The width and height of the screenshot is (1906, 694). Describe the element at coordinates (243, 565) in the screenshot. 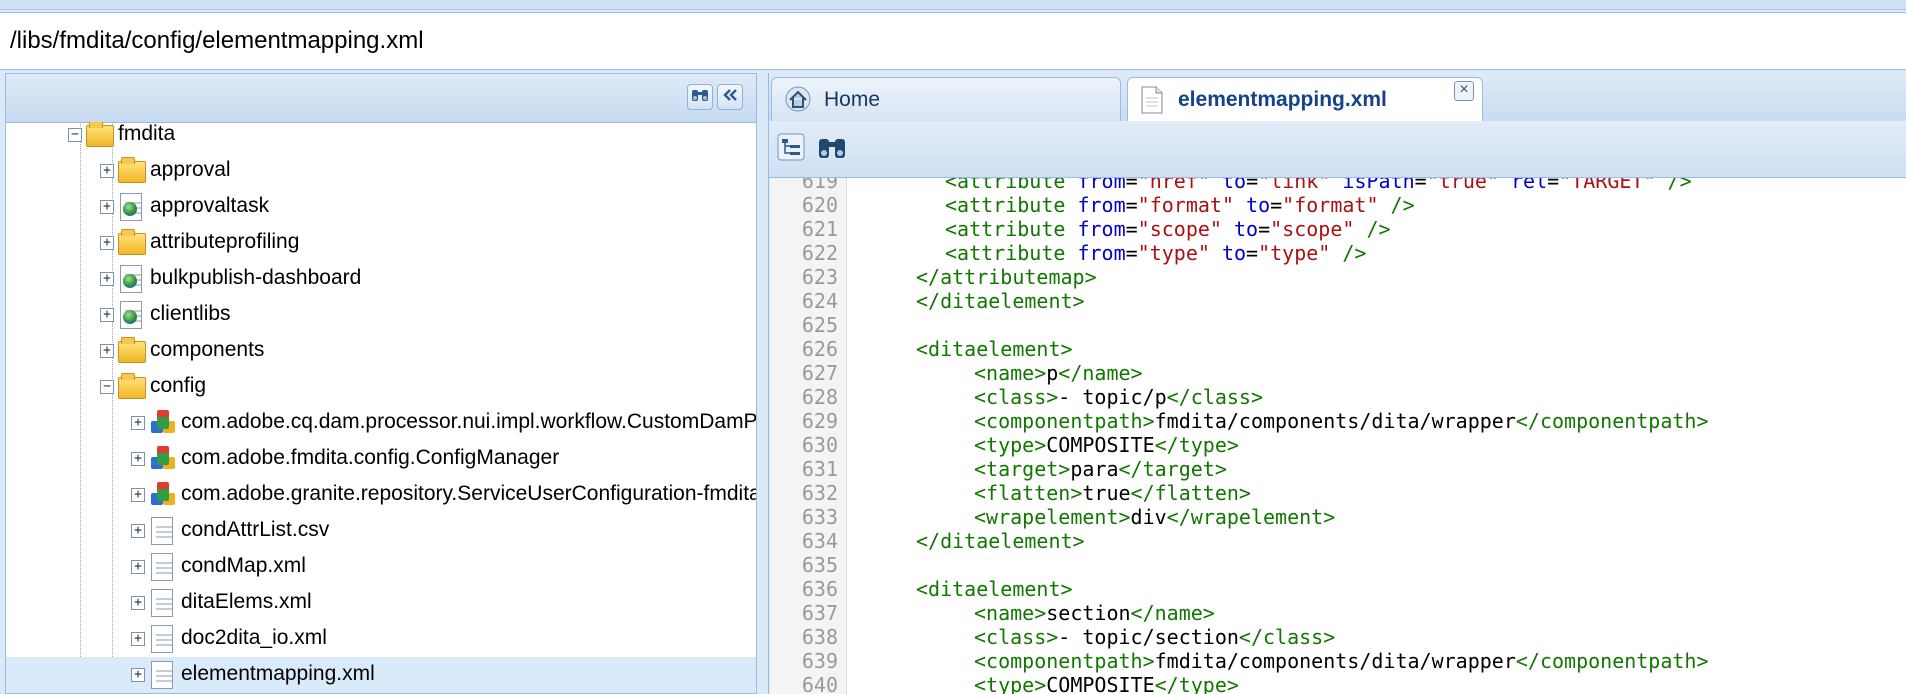

I see `tree-node-label: condMap.xml` at that location.